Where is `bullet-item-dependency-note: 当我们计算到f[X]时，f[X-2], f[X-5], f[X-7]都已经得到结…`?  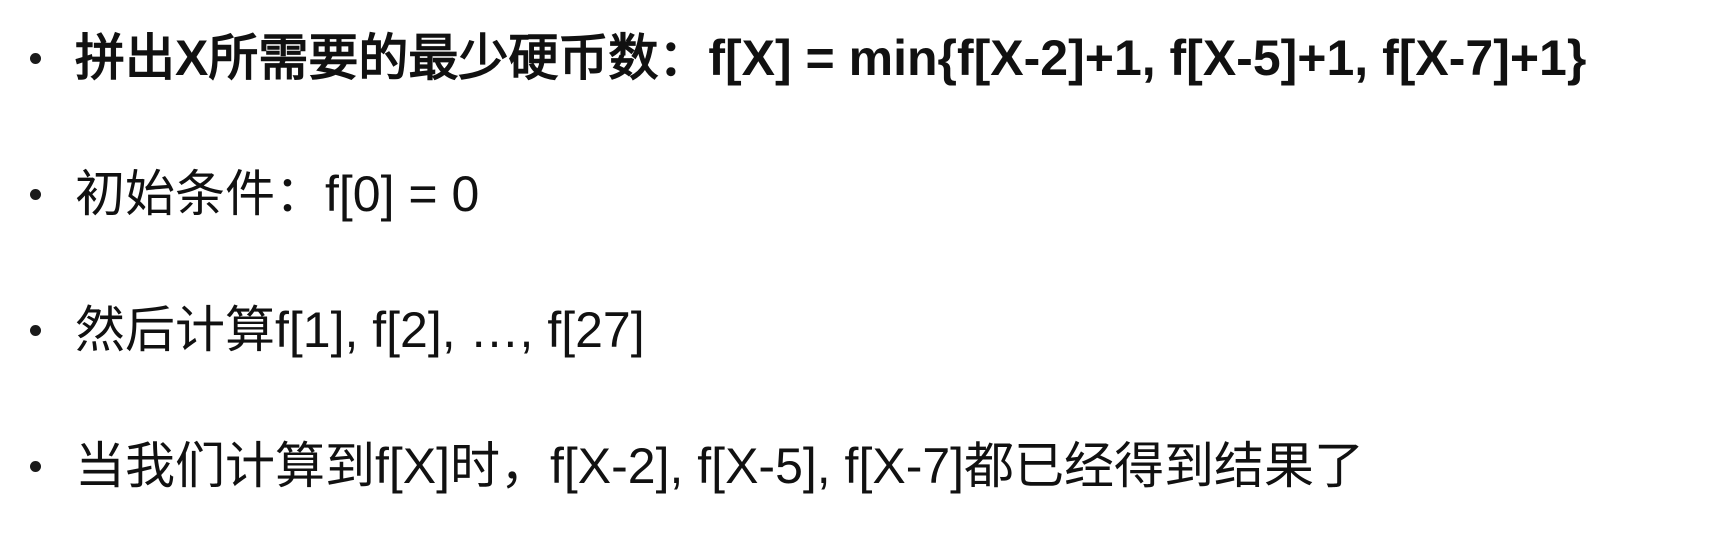 bullet-item-dependency-note: 当我们计算到f[X]时，f[X-2], f[X-5], f[X-7]都已经得到结… is located at coordinates (697, 466).